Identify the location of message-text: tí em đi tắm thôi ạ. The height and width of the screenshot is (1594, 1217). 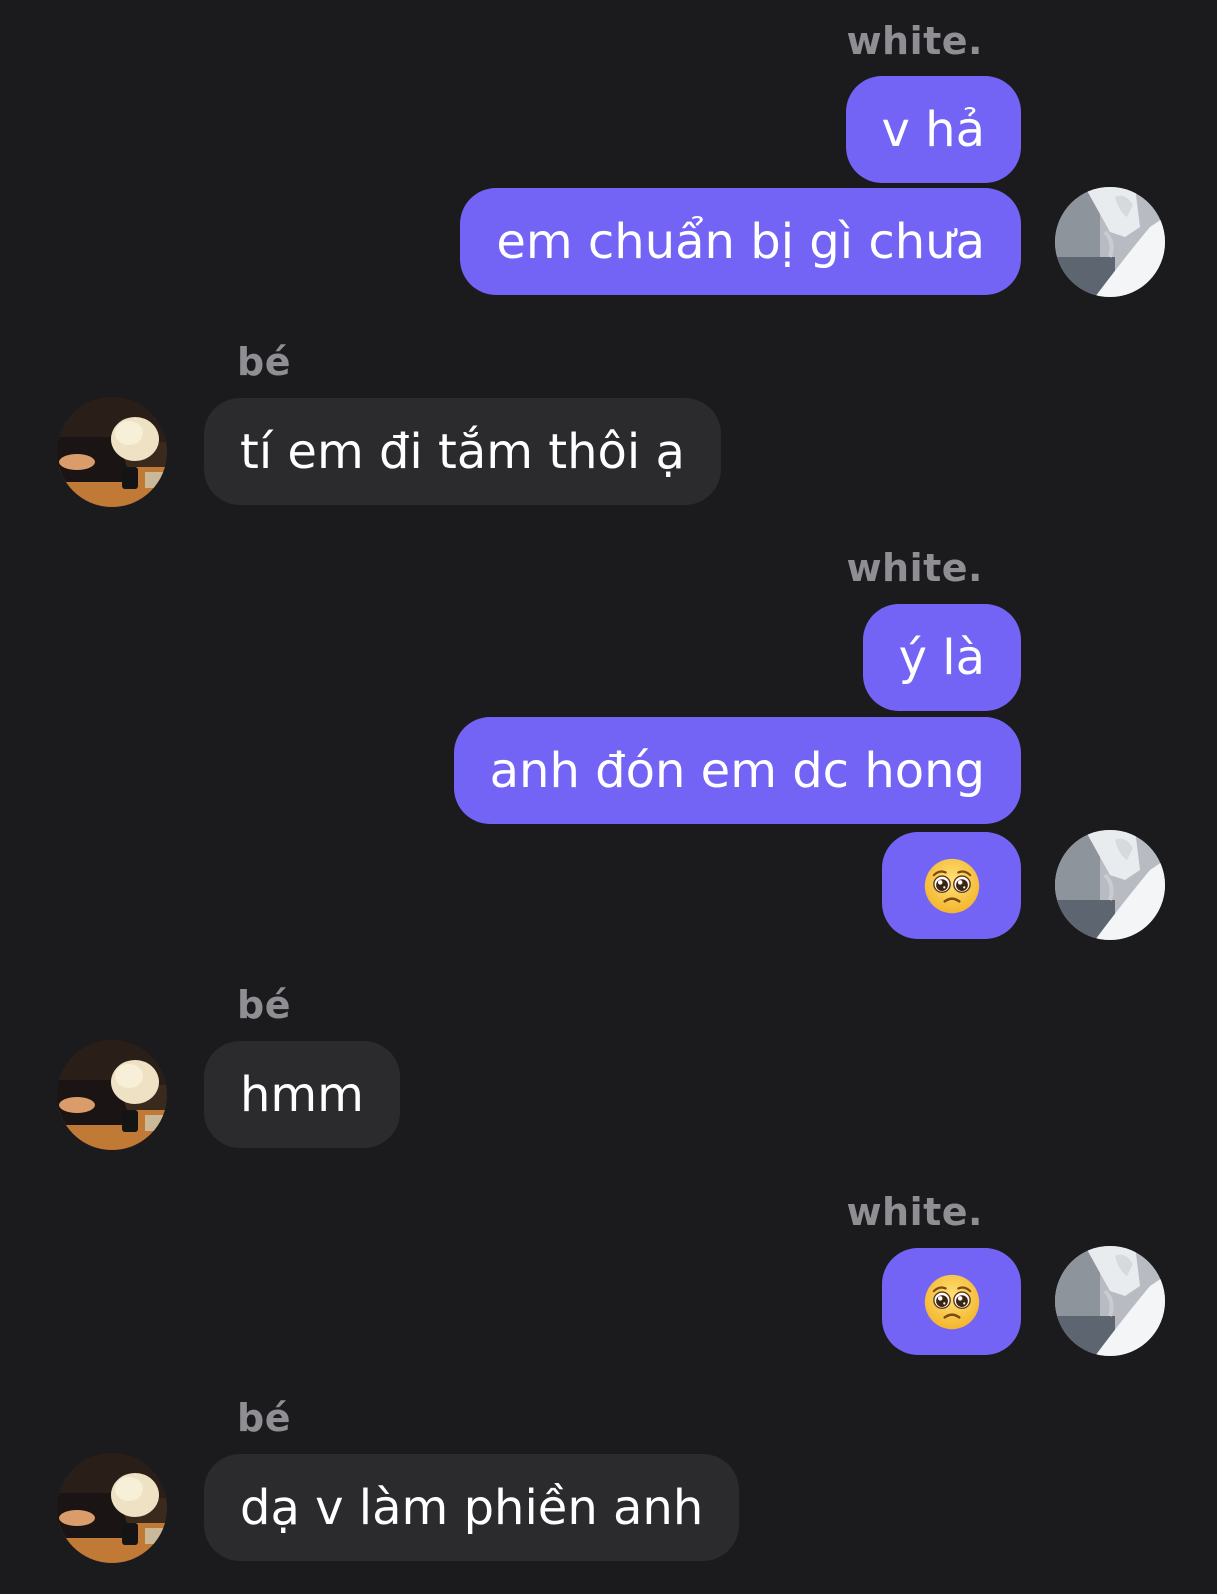
(462, 451).